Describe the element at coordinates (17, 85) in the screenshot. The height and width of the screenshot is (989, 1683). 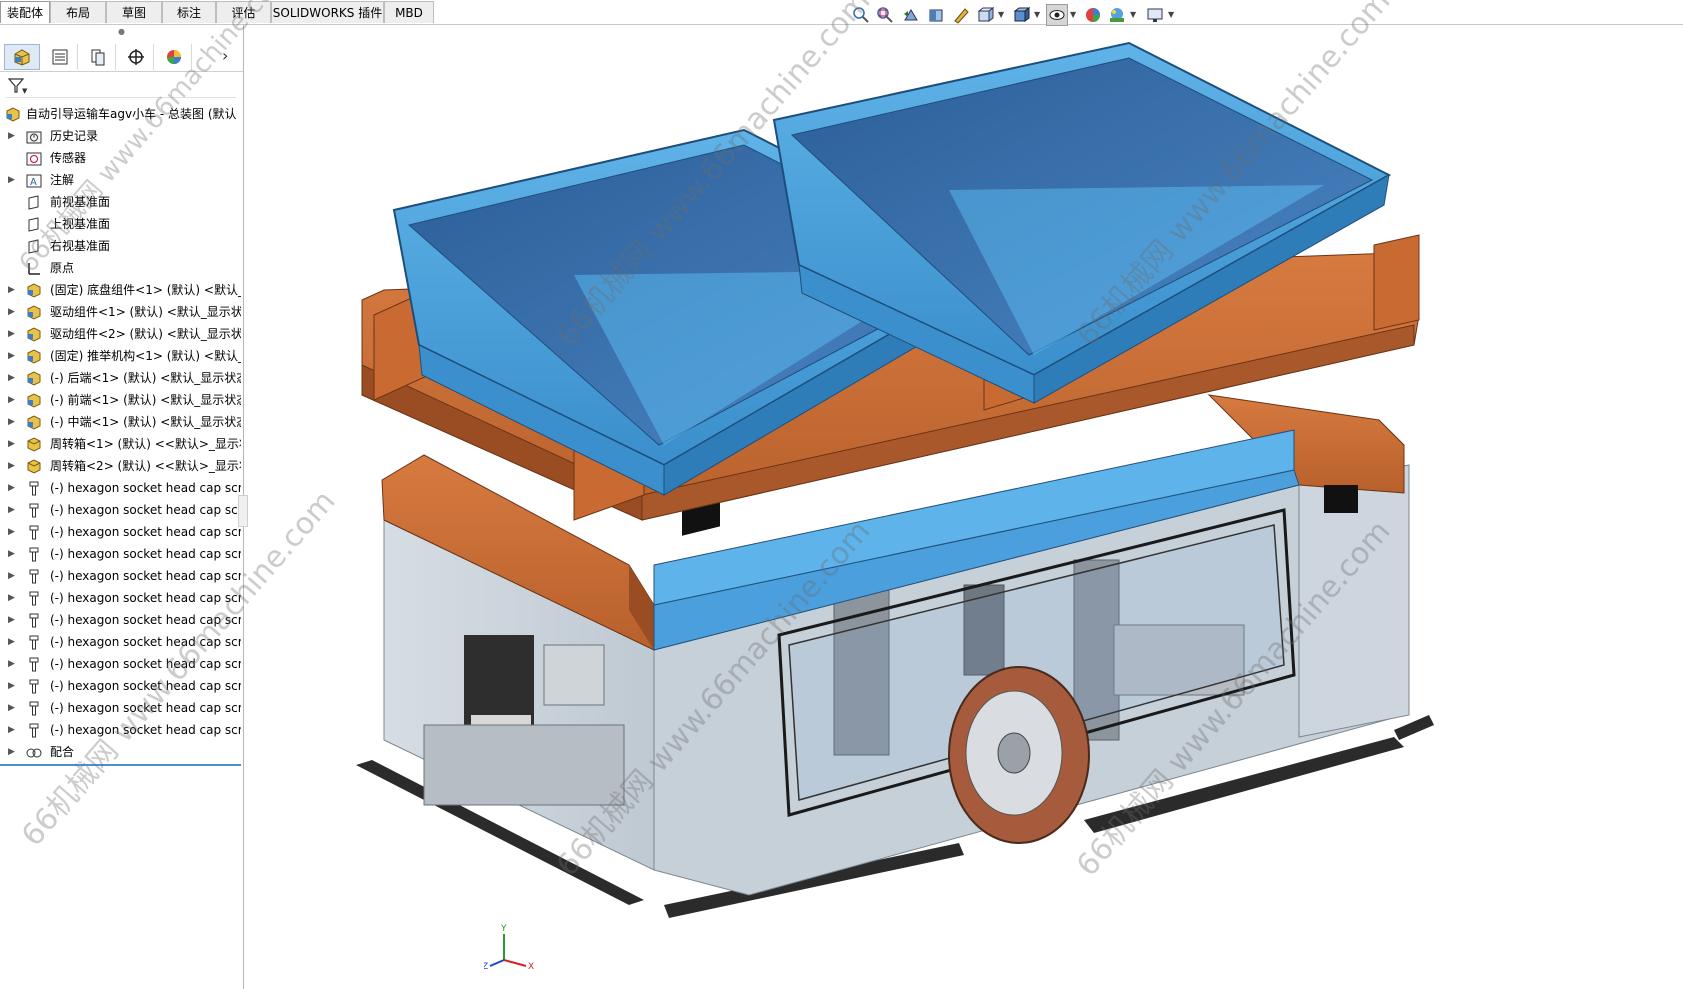
I see `filter-icon: ▼` at that location.